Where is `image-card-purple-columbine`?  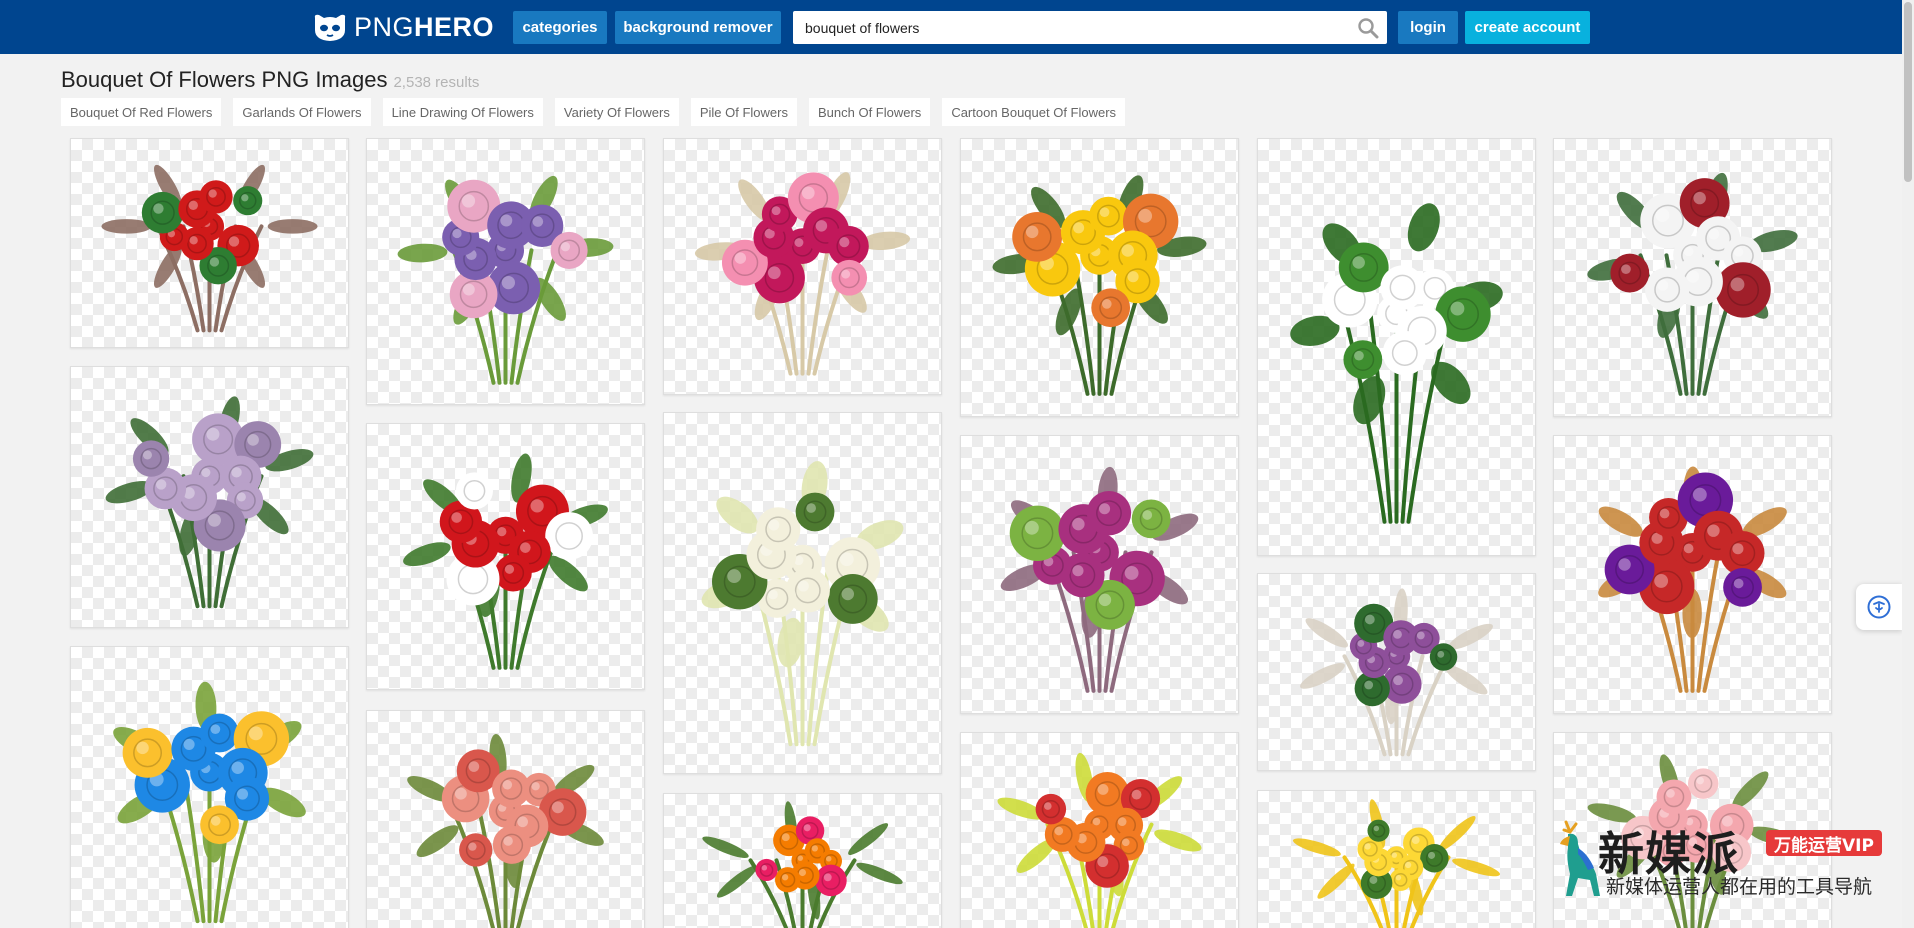 image-card-purple-columbine is located at coordinates (505, 271).